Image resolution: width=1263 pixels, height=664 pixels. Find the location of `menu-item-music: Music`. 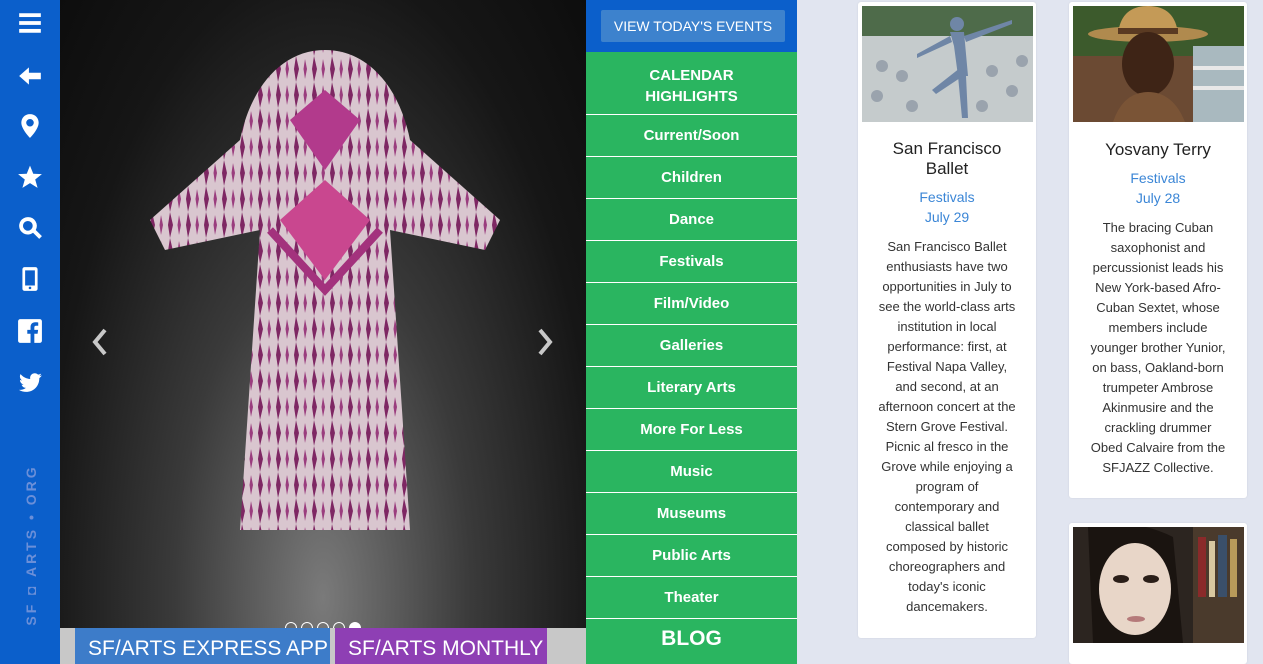

menu-item-music: Music is located at coordinates (691, 472).